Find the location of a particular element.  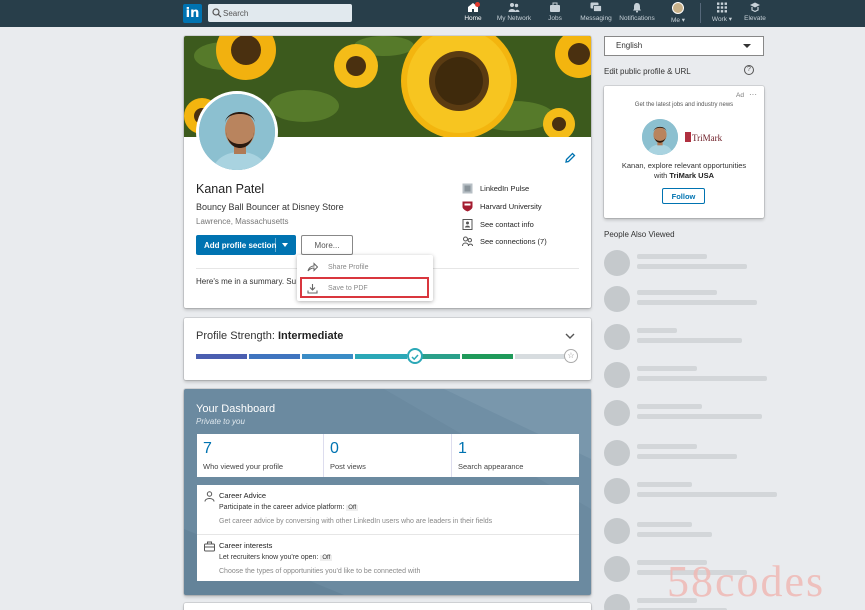

menu-item-share-profile: Share Profile is located at coordinates (365, 267).